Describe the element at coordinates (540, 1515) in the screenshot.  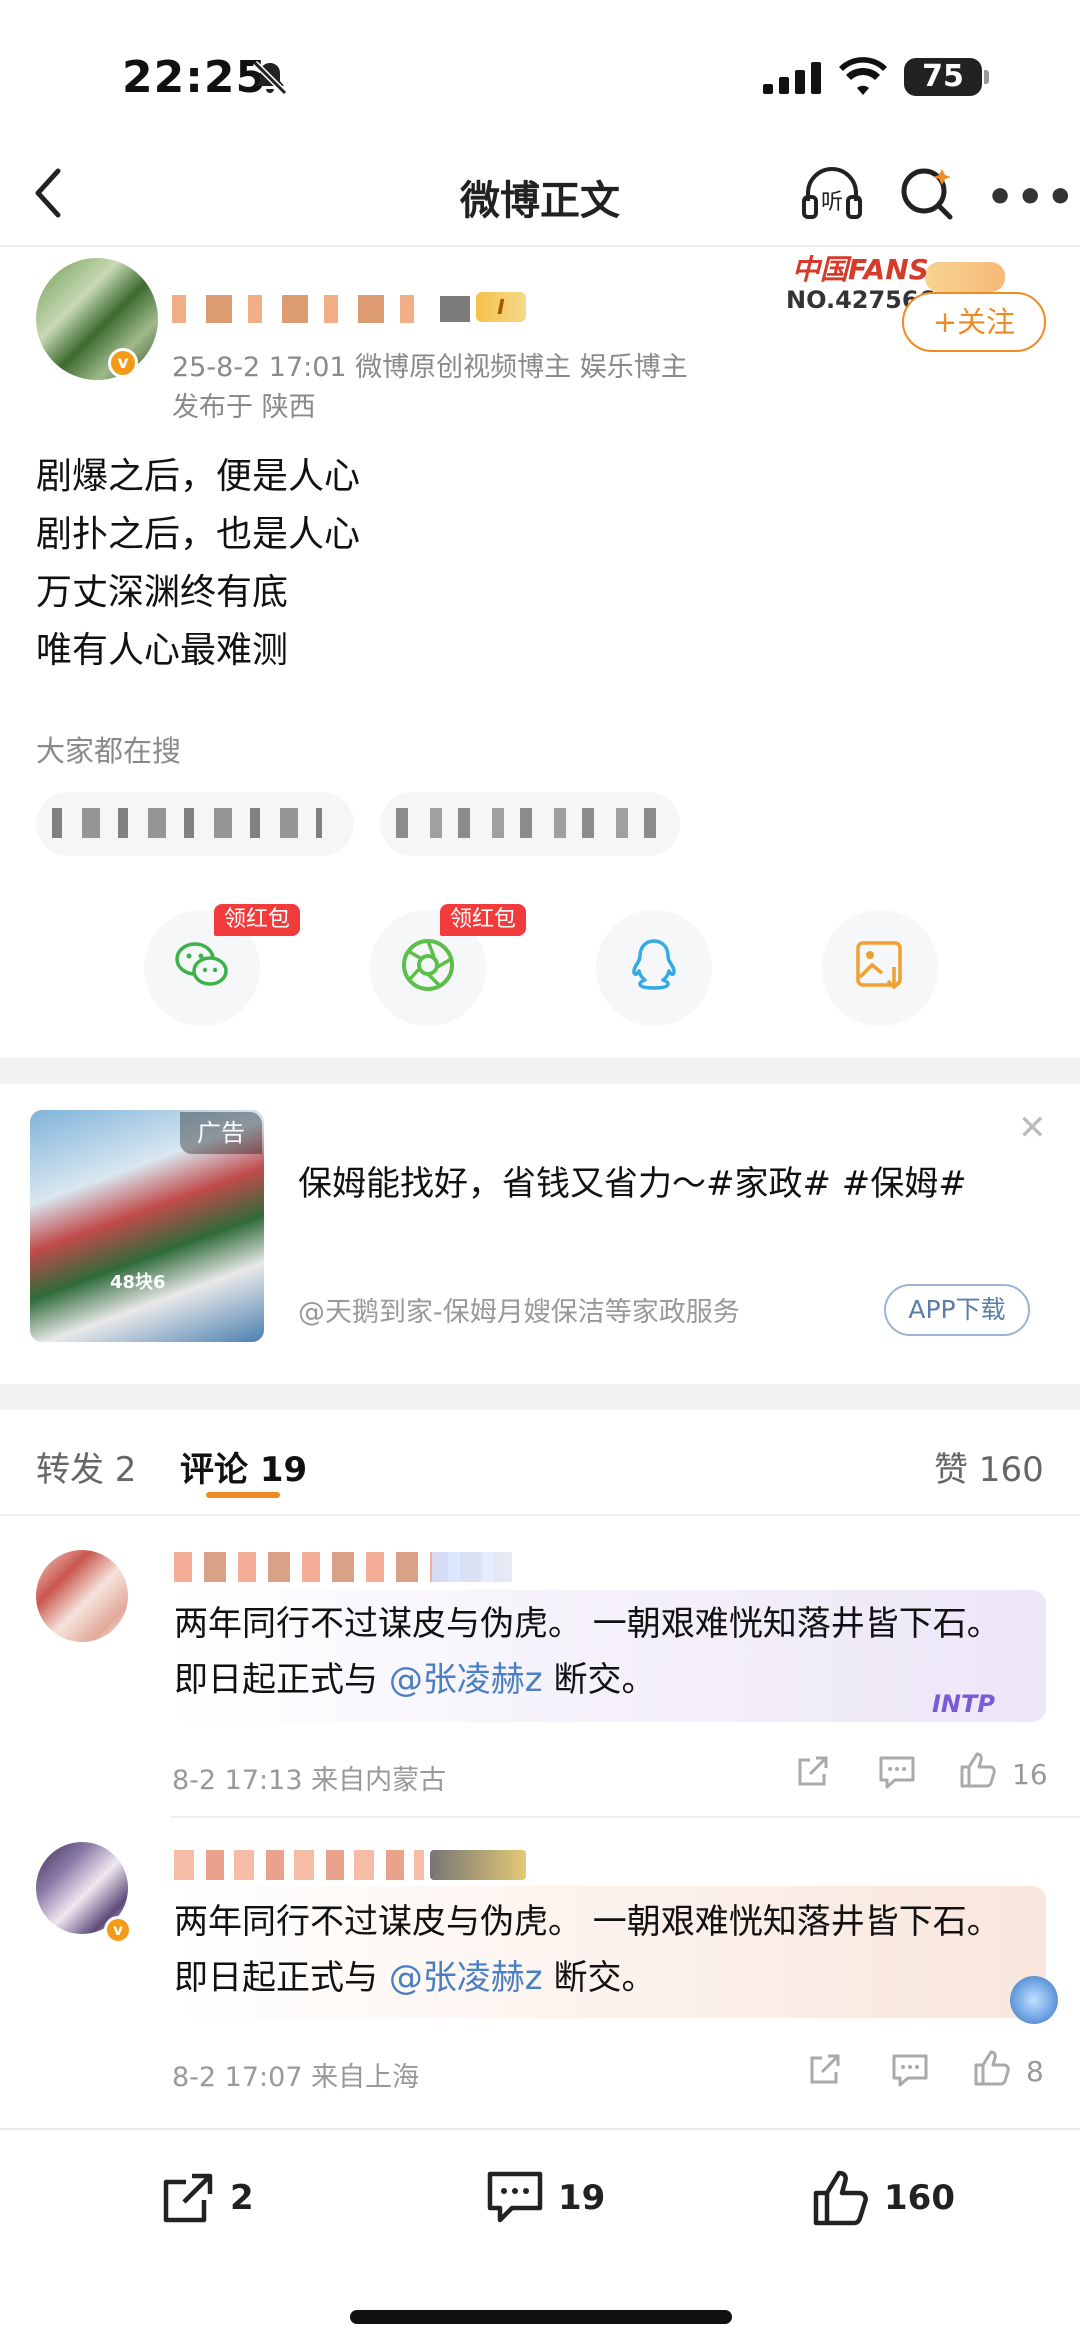
I see `tab-divider` at that location.